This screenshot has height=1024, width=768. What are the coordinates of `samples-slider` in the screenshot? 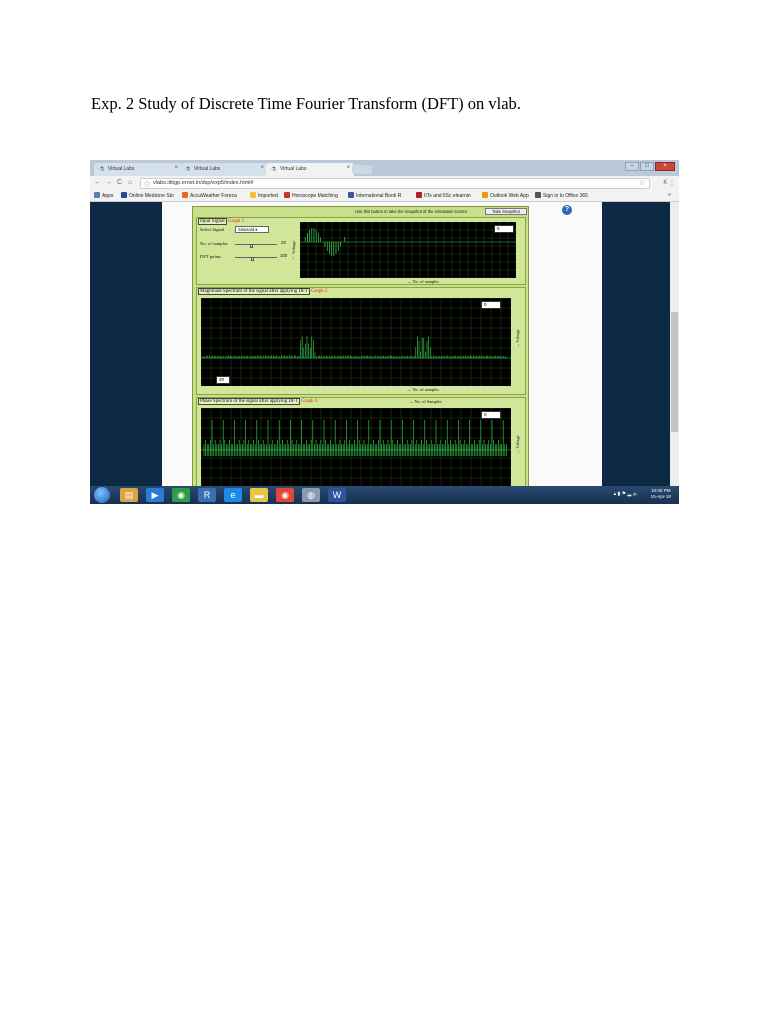 It's located at (256, 244).